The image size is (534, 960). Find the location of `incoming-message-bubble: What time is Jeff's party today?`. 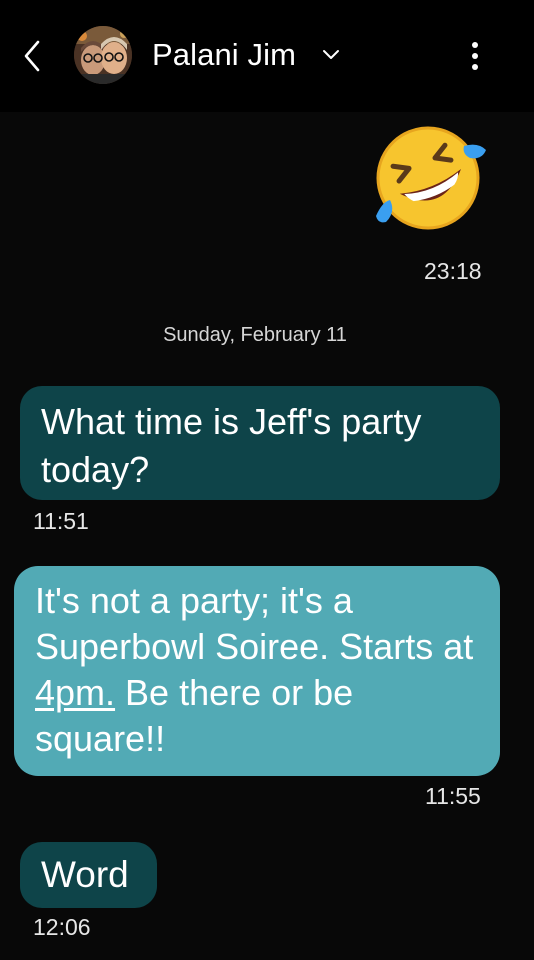

incoming-message-bubble: What time is Jeff's party today? is located at coordinates (260, 443).